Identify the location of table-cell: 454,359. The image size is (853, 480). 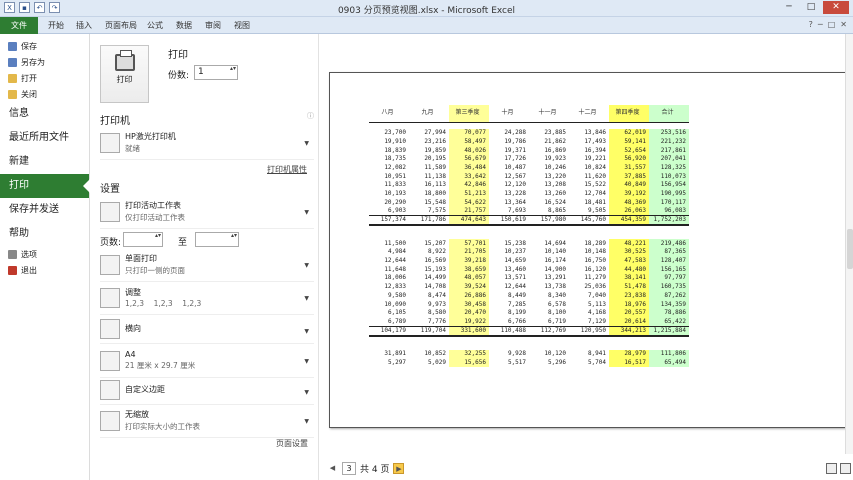
(629, 221).